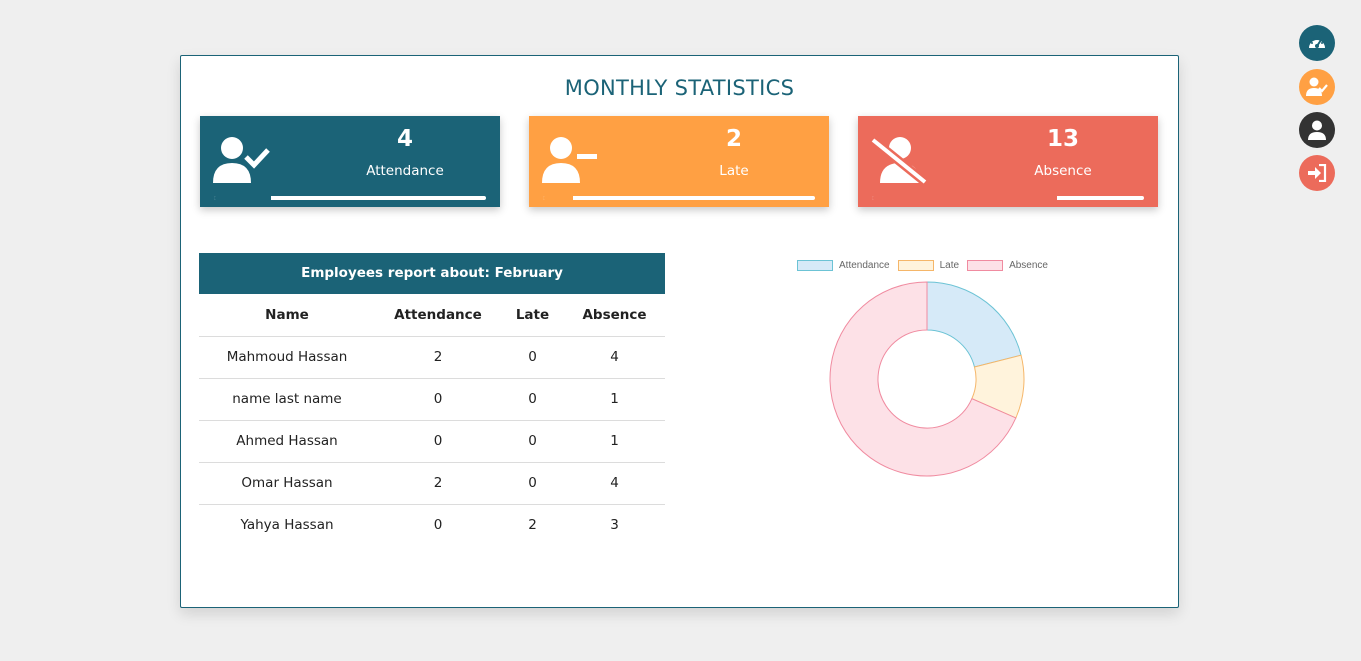 The image size is (1361, 661). I want to click on table-row: Ahmed Hassan 0 0 1, so click(432, 441).